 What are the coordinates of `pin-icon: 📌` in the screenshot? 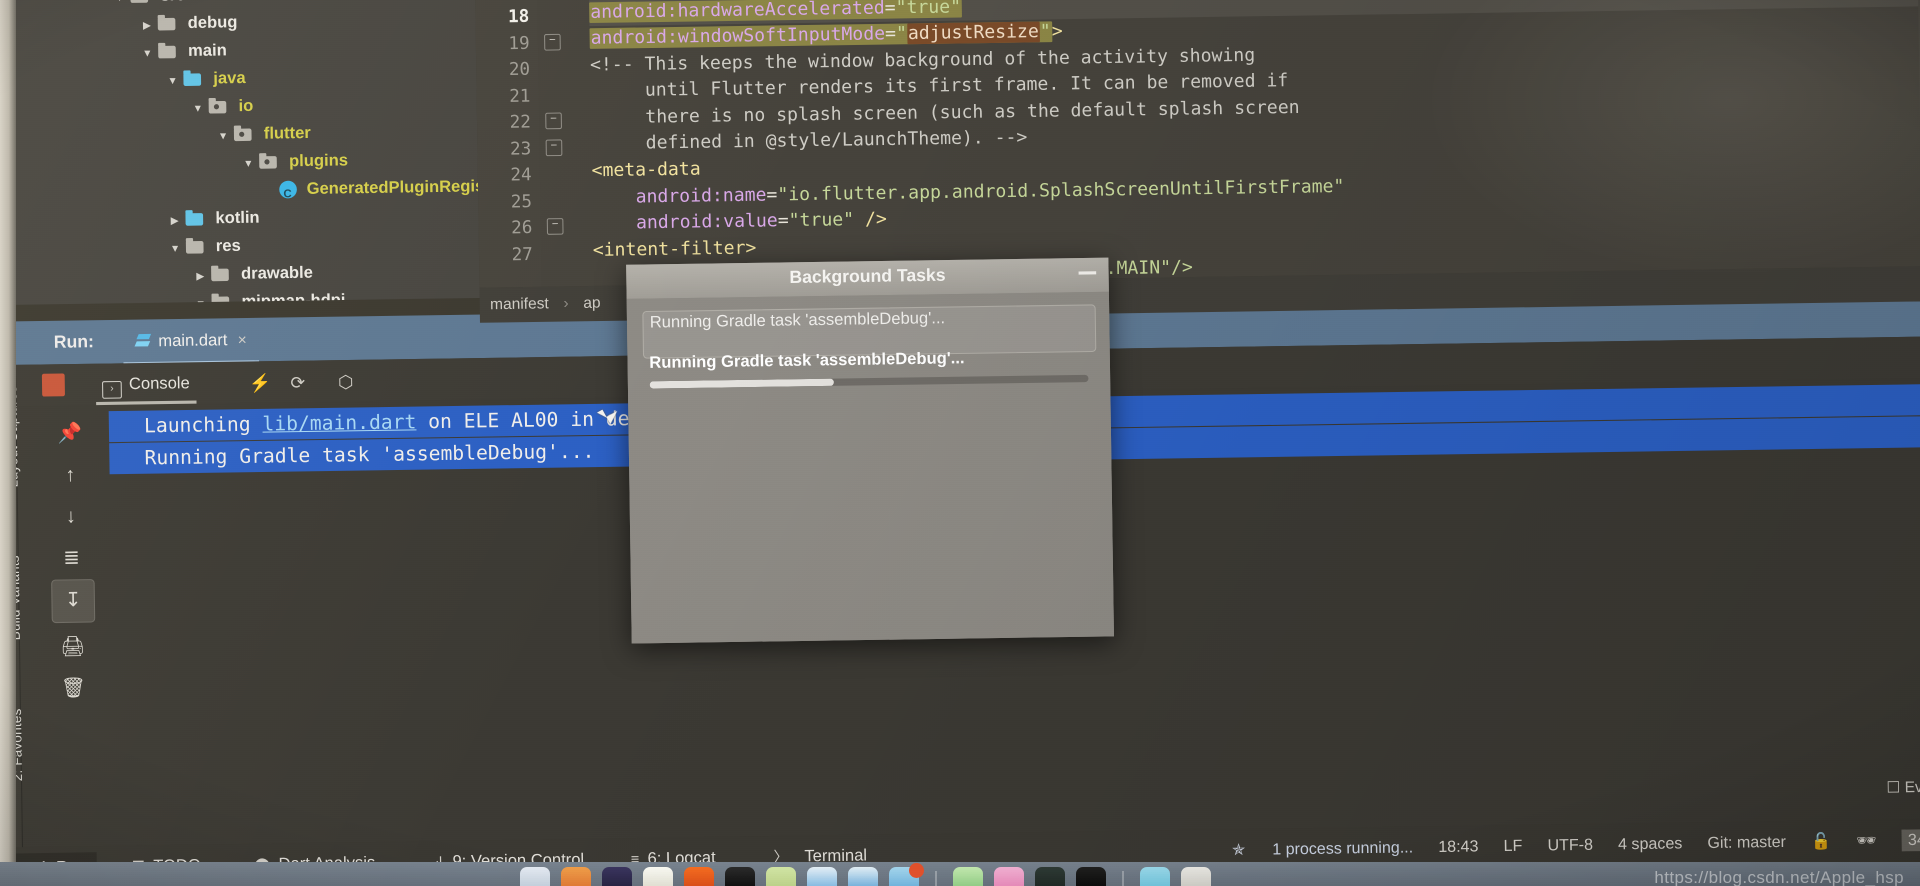 It's located at (70, 434).